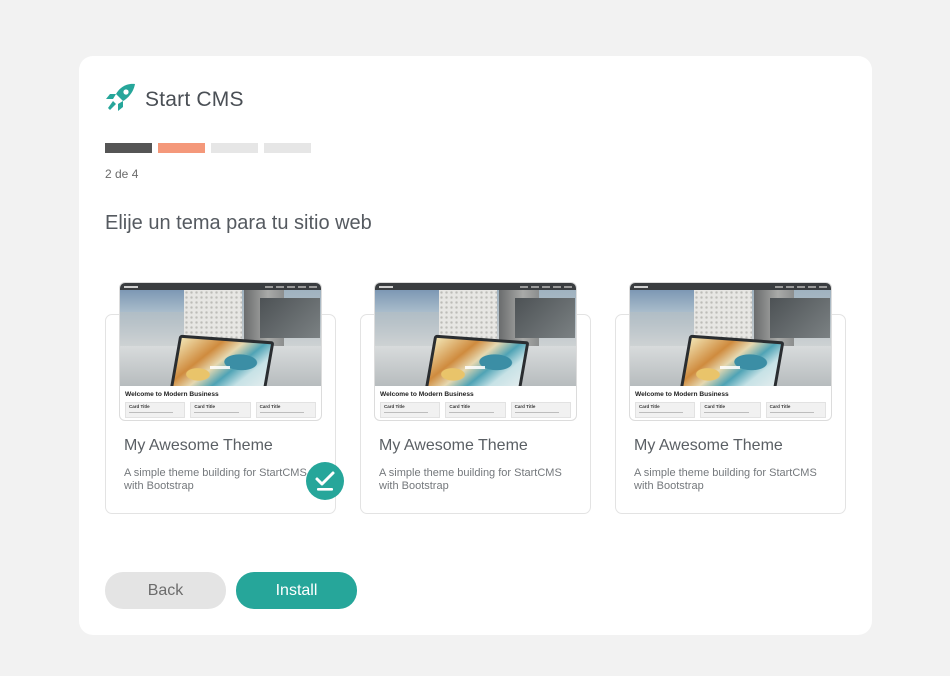  I want to click on back-button: Back, so click(165, 590).